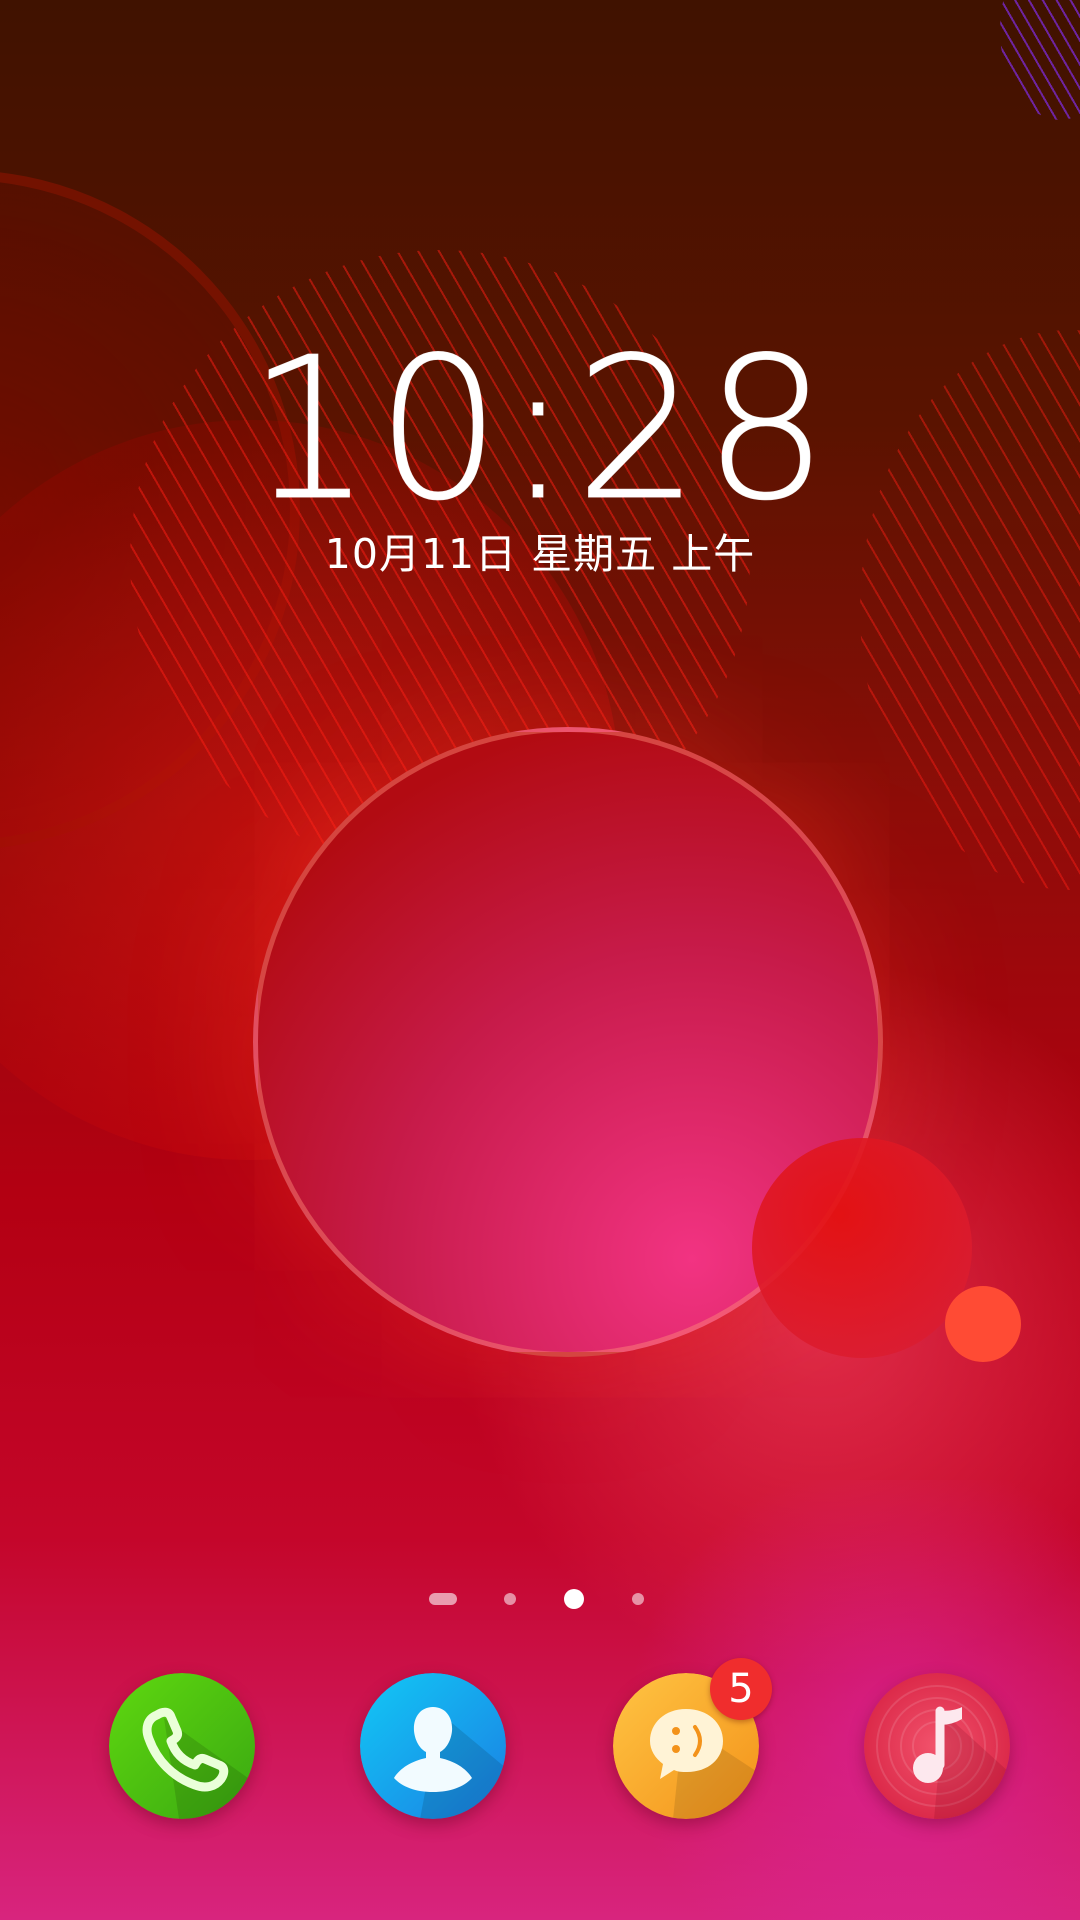 This screenshot has width=1080, height=1920. I want to click on page-indicator-home, so click(443, 1599).